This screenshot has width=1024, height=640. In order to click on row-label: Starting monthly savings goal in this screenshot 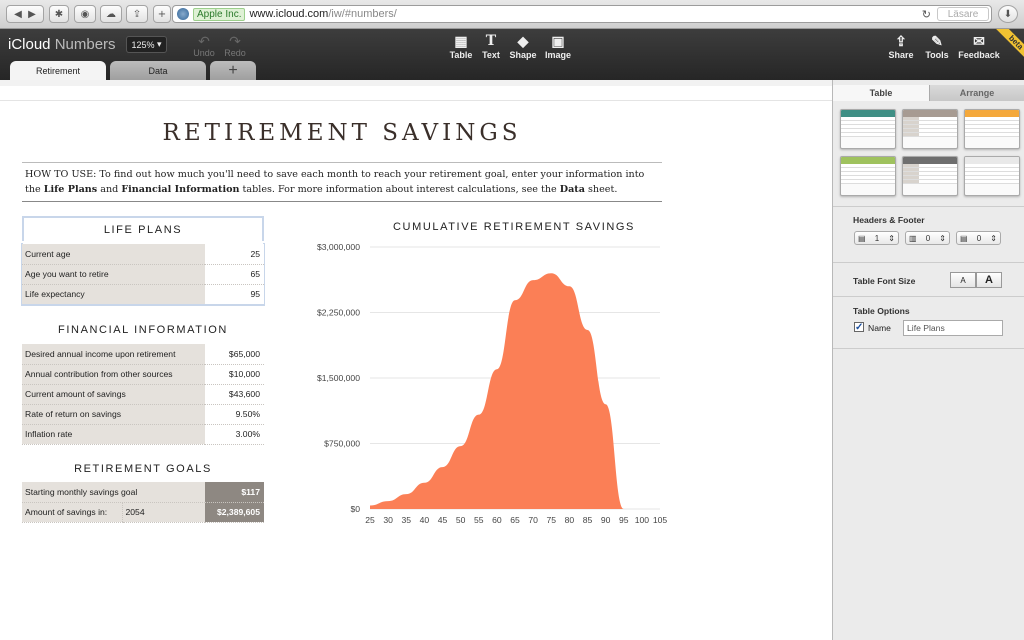, I will do `click(113, 492)`.